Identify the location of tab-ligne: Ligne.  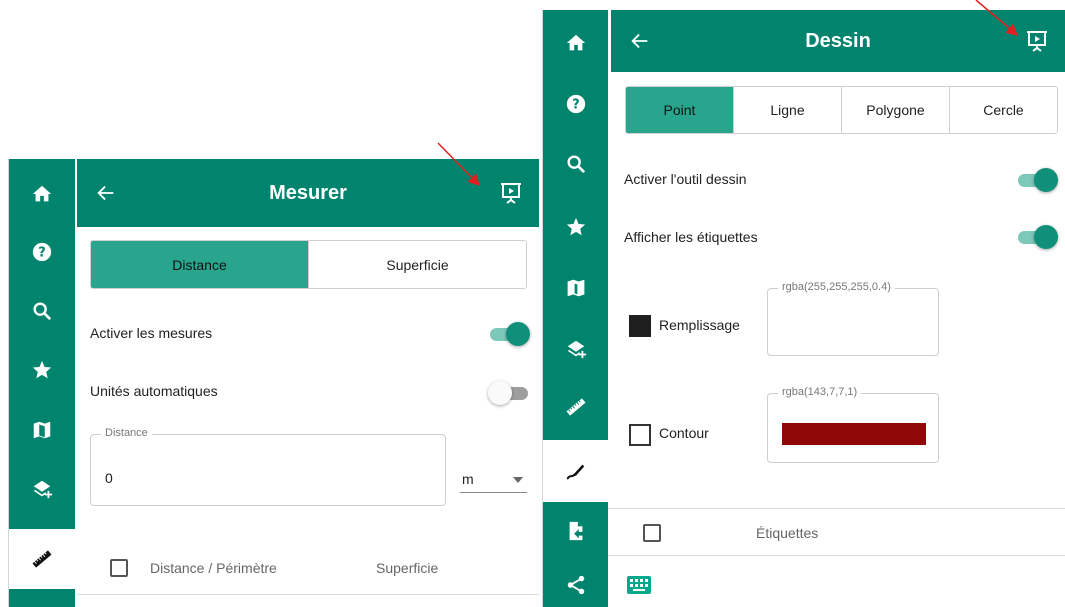
(788, 110).